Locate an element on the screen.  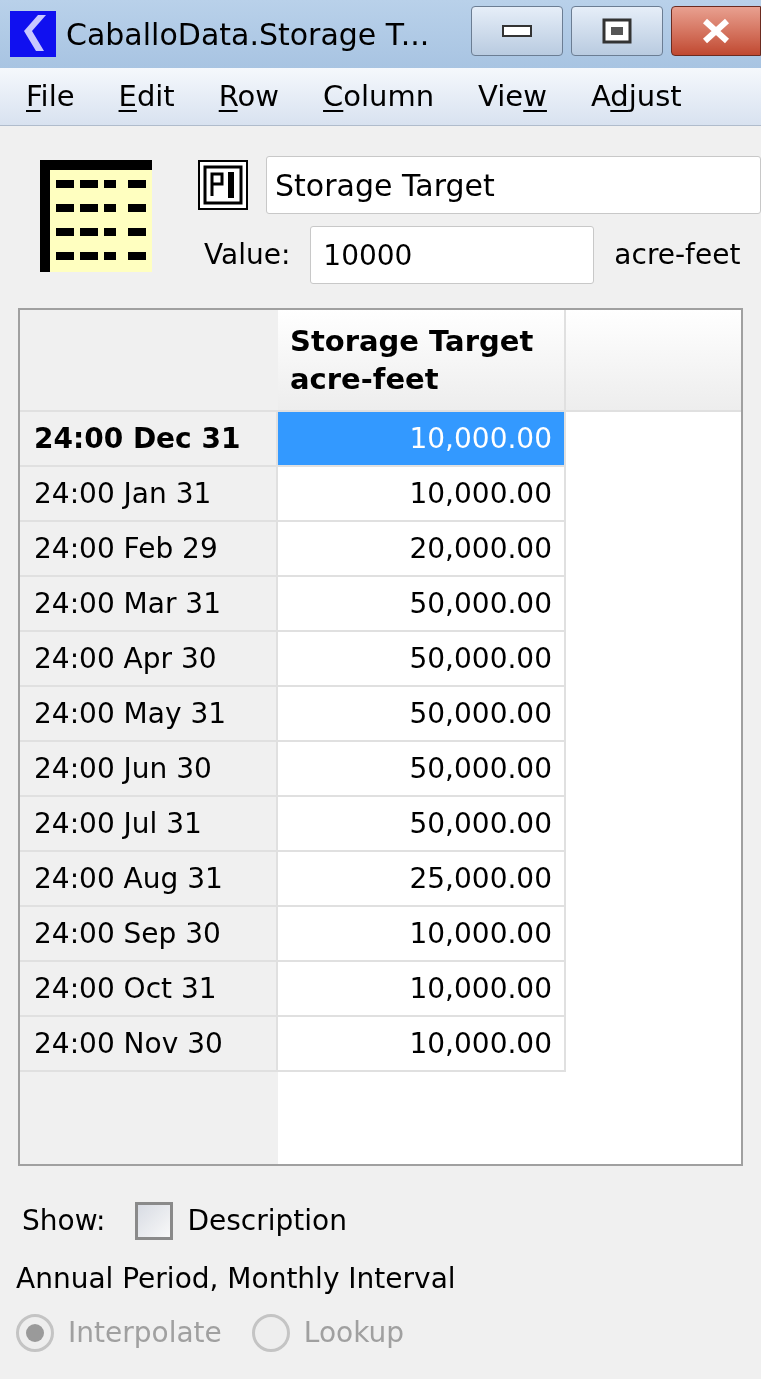
row-header: 24:00 Apr 30 is located at coordinates (149, 659).